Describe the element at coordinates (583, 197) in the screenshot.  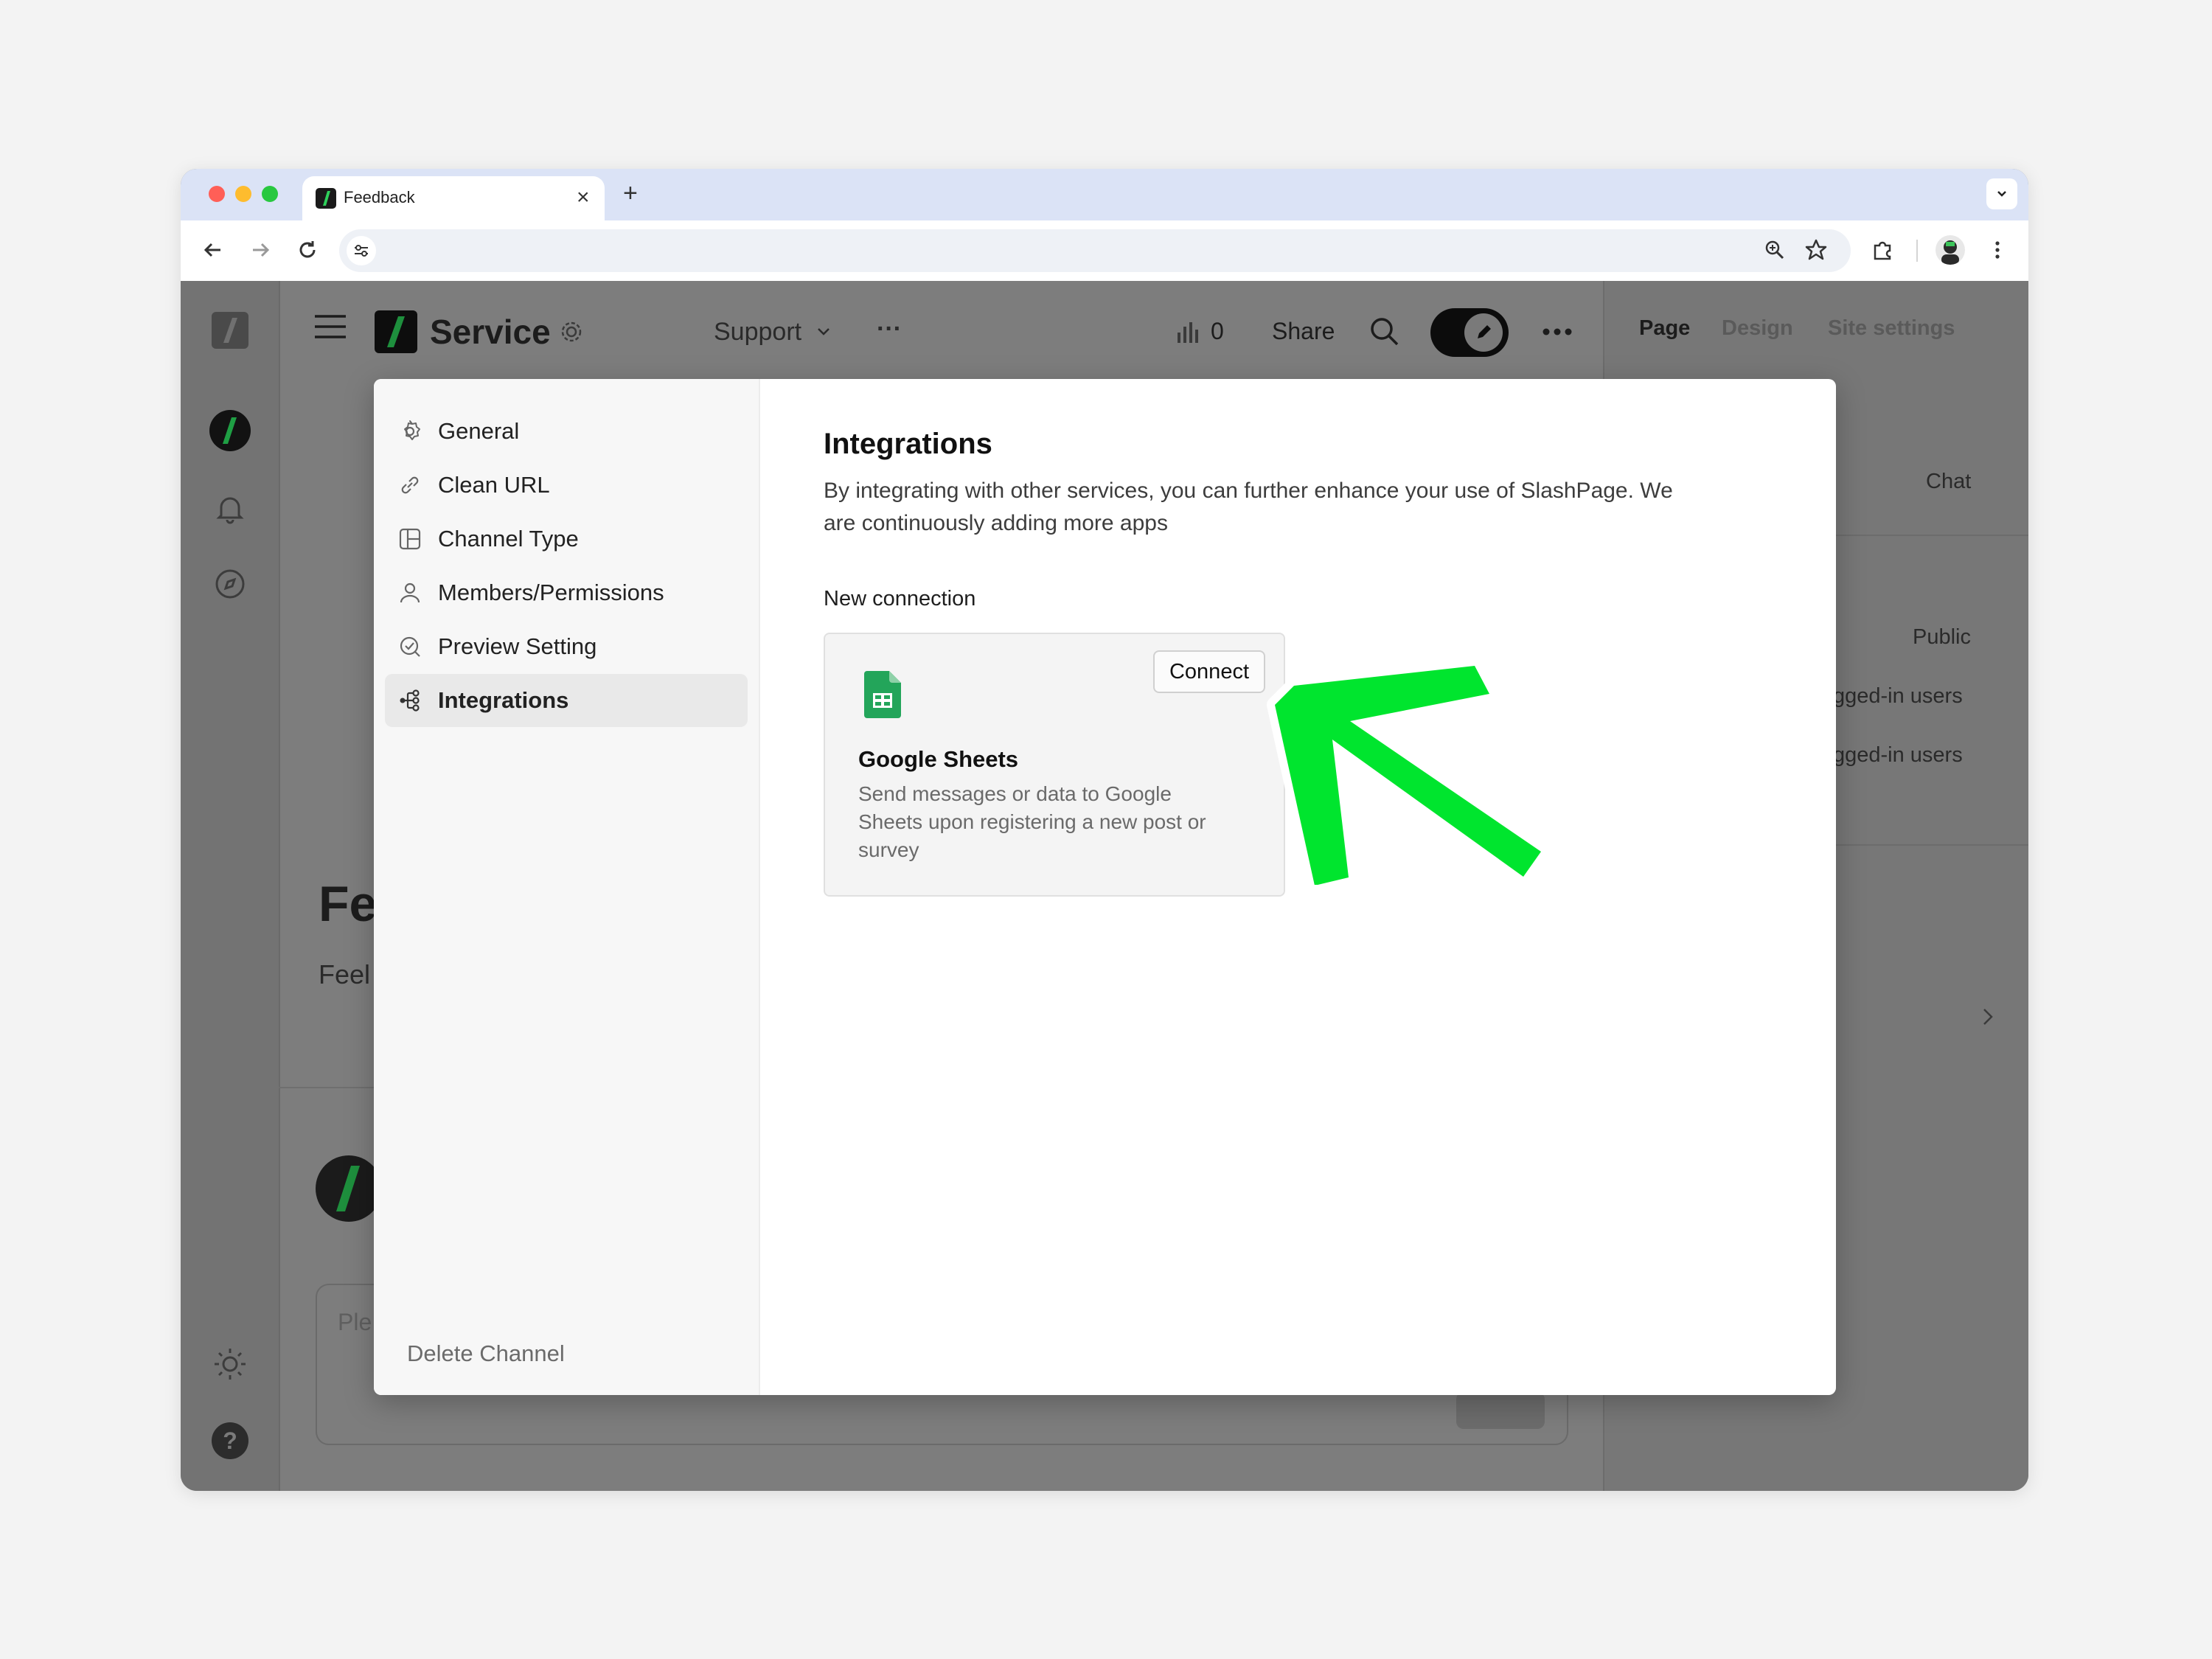
I see `tab-close-icon: ×` at that location.